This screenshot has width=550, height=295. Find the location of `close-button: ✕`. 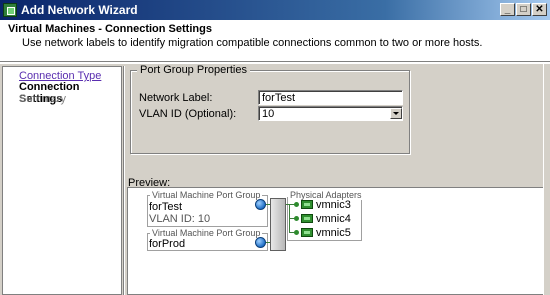

close-button: ✕ is located at coordinates (539, 9).